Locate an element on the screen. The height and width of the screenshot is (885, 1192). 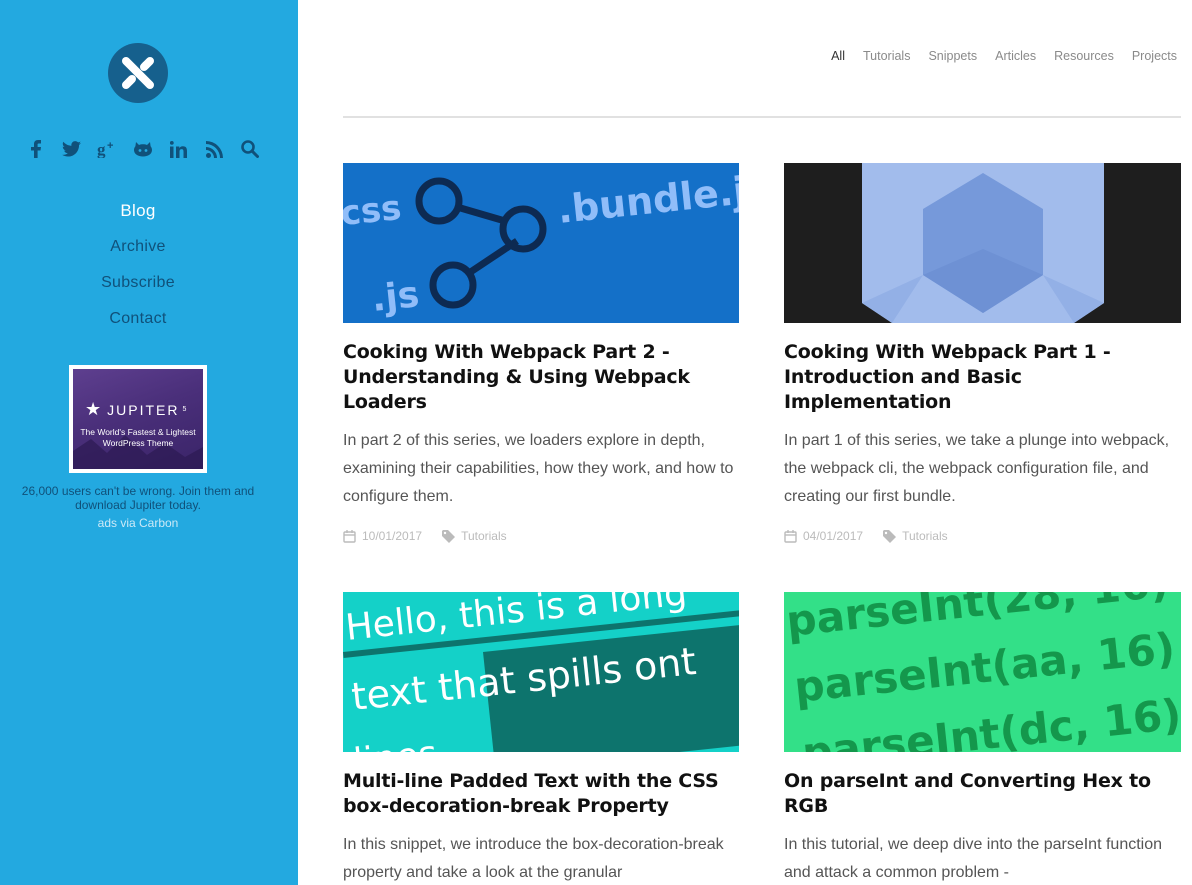
nav-blog: Blog is located at coordinates (138, 216).